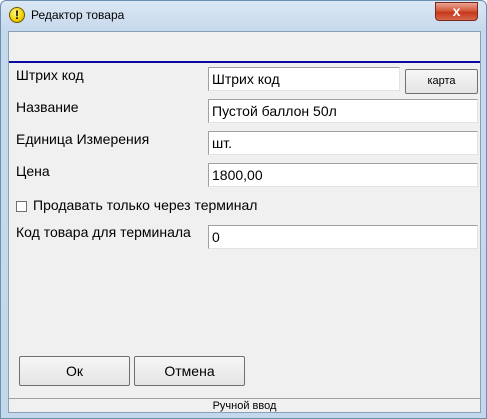  What do you see at coordinates (145, 205) in the screenshot?
I see `terminal-only-label: Продавать только через терминал` at bounding box center [145, 205].